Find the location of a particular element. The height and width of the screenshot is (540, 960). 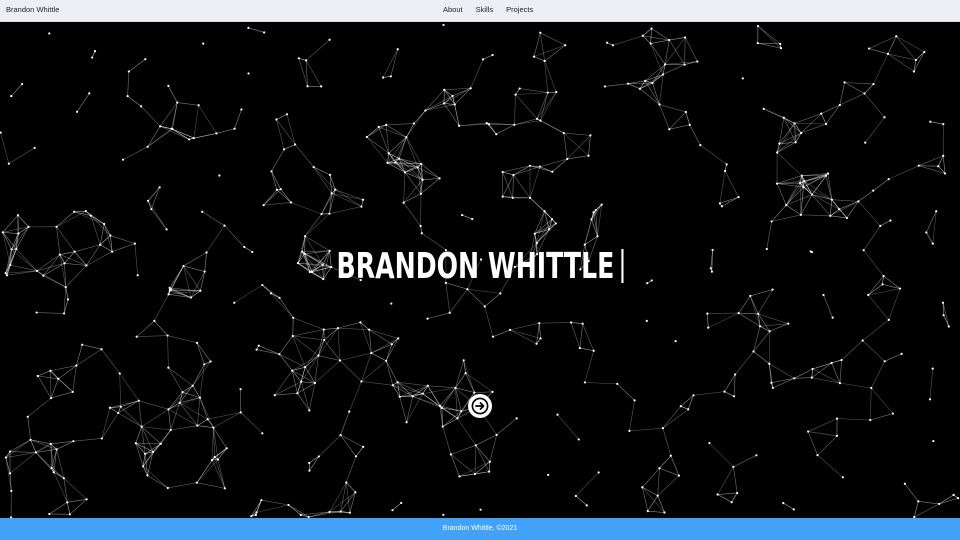

arrow-right-icon is located at coordinates (480, 406).